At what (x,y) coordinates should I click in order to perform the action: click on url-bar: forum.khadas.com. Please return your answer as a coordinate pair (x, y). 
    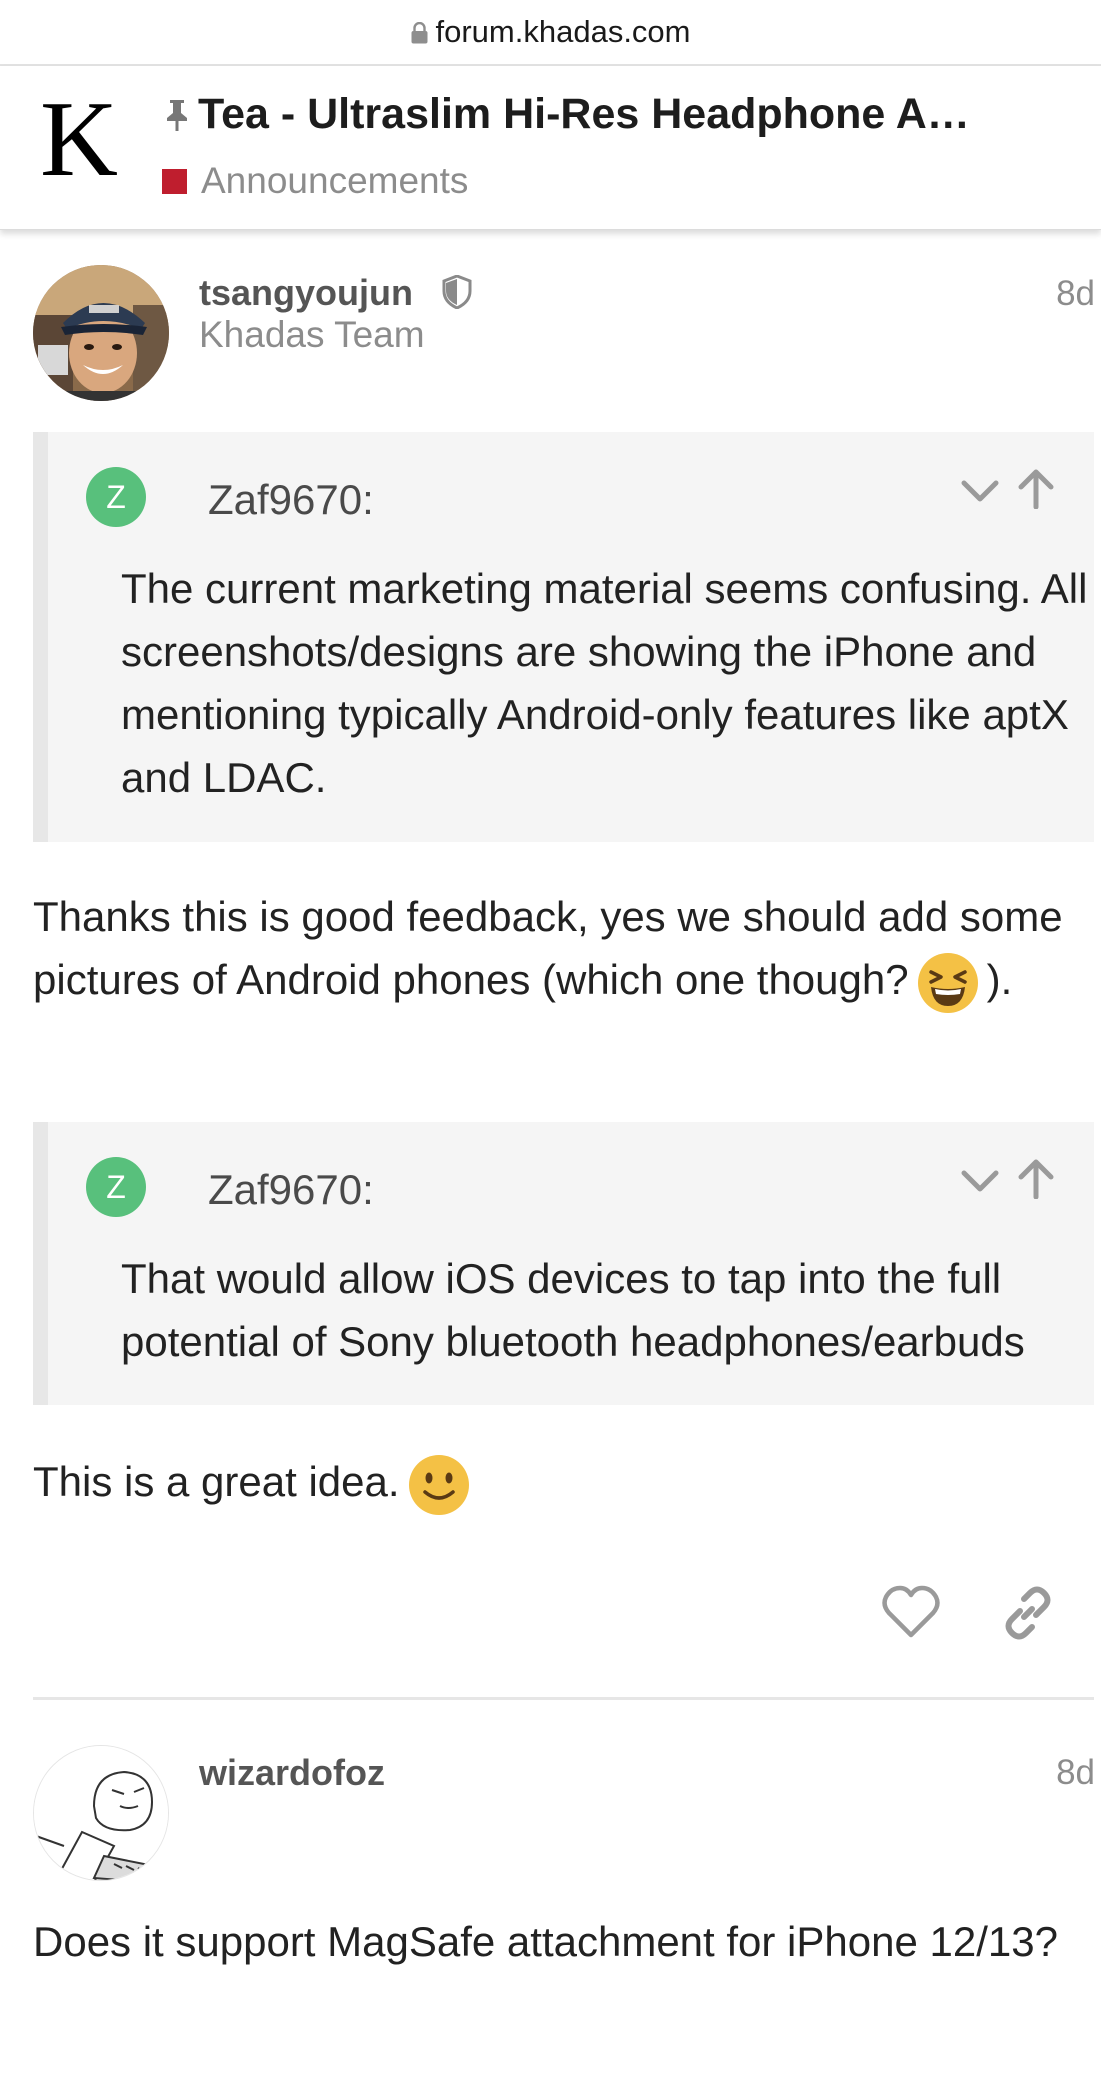
    Looking at the image, I should click on (550, 33).